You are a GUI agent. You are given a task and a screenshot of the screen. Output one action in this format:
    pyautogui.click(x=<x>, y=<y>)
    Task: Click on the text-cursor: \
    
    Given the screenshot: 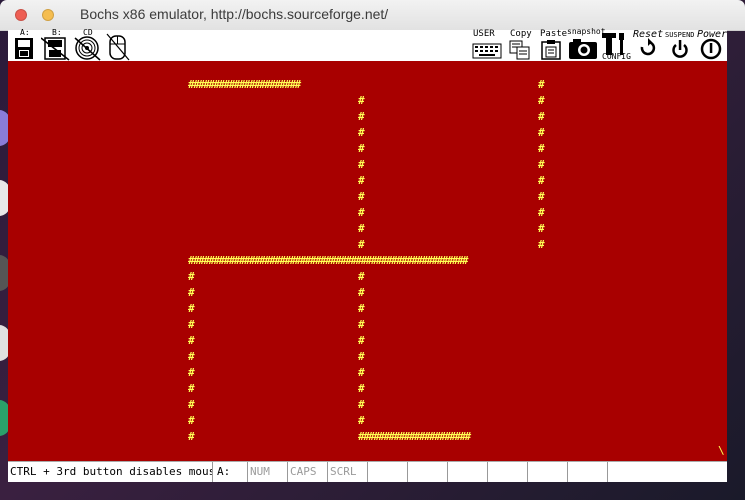 What is the action you would take?
    pyautogui.click(x=721, y=450)
    